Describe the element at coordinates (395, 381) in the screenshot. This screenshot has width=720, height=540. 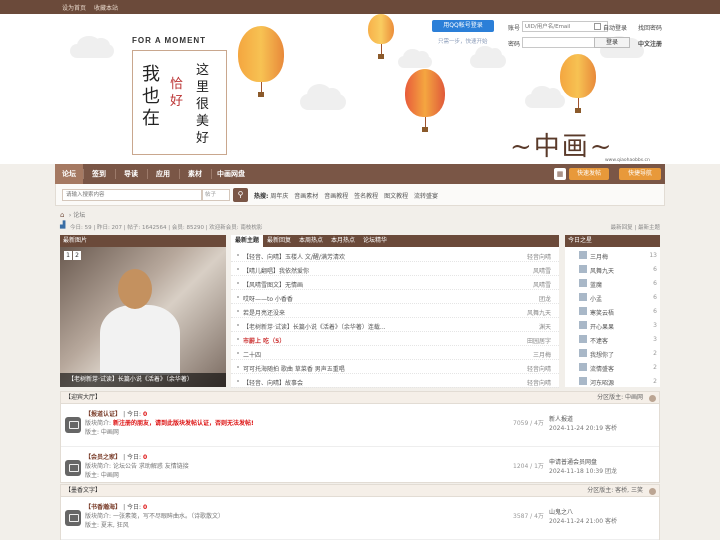
I see `list-item: 【轻音、向晴】故事会 轻音向晴` at that location.